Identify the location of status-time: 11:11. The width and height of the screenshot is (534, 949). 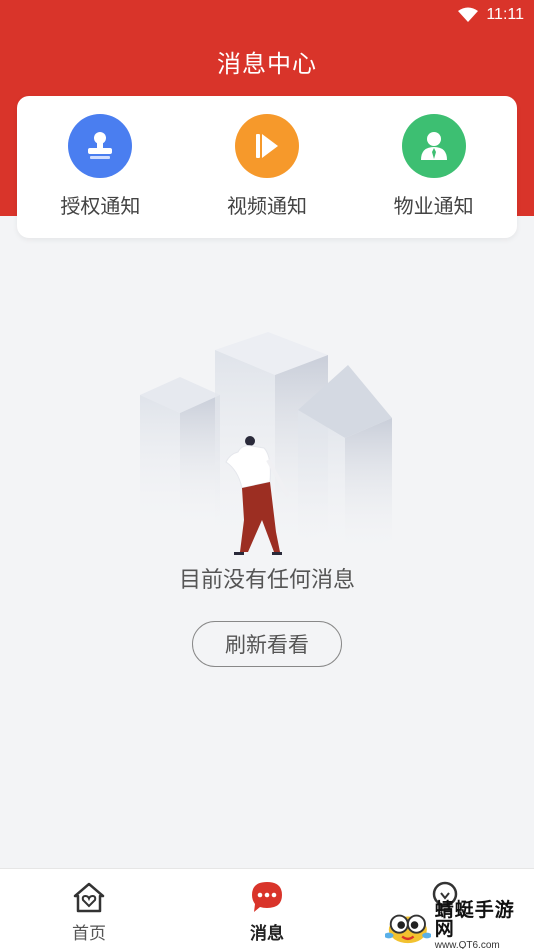
(505, 14).